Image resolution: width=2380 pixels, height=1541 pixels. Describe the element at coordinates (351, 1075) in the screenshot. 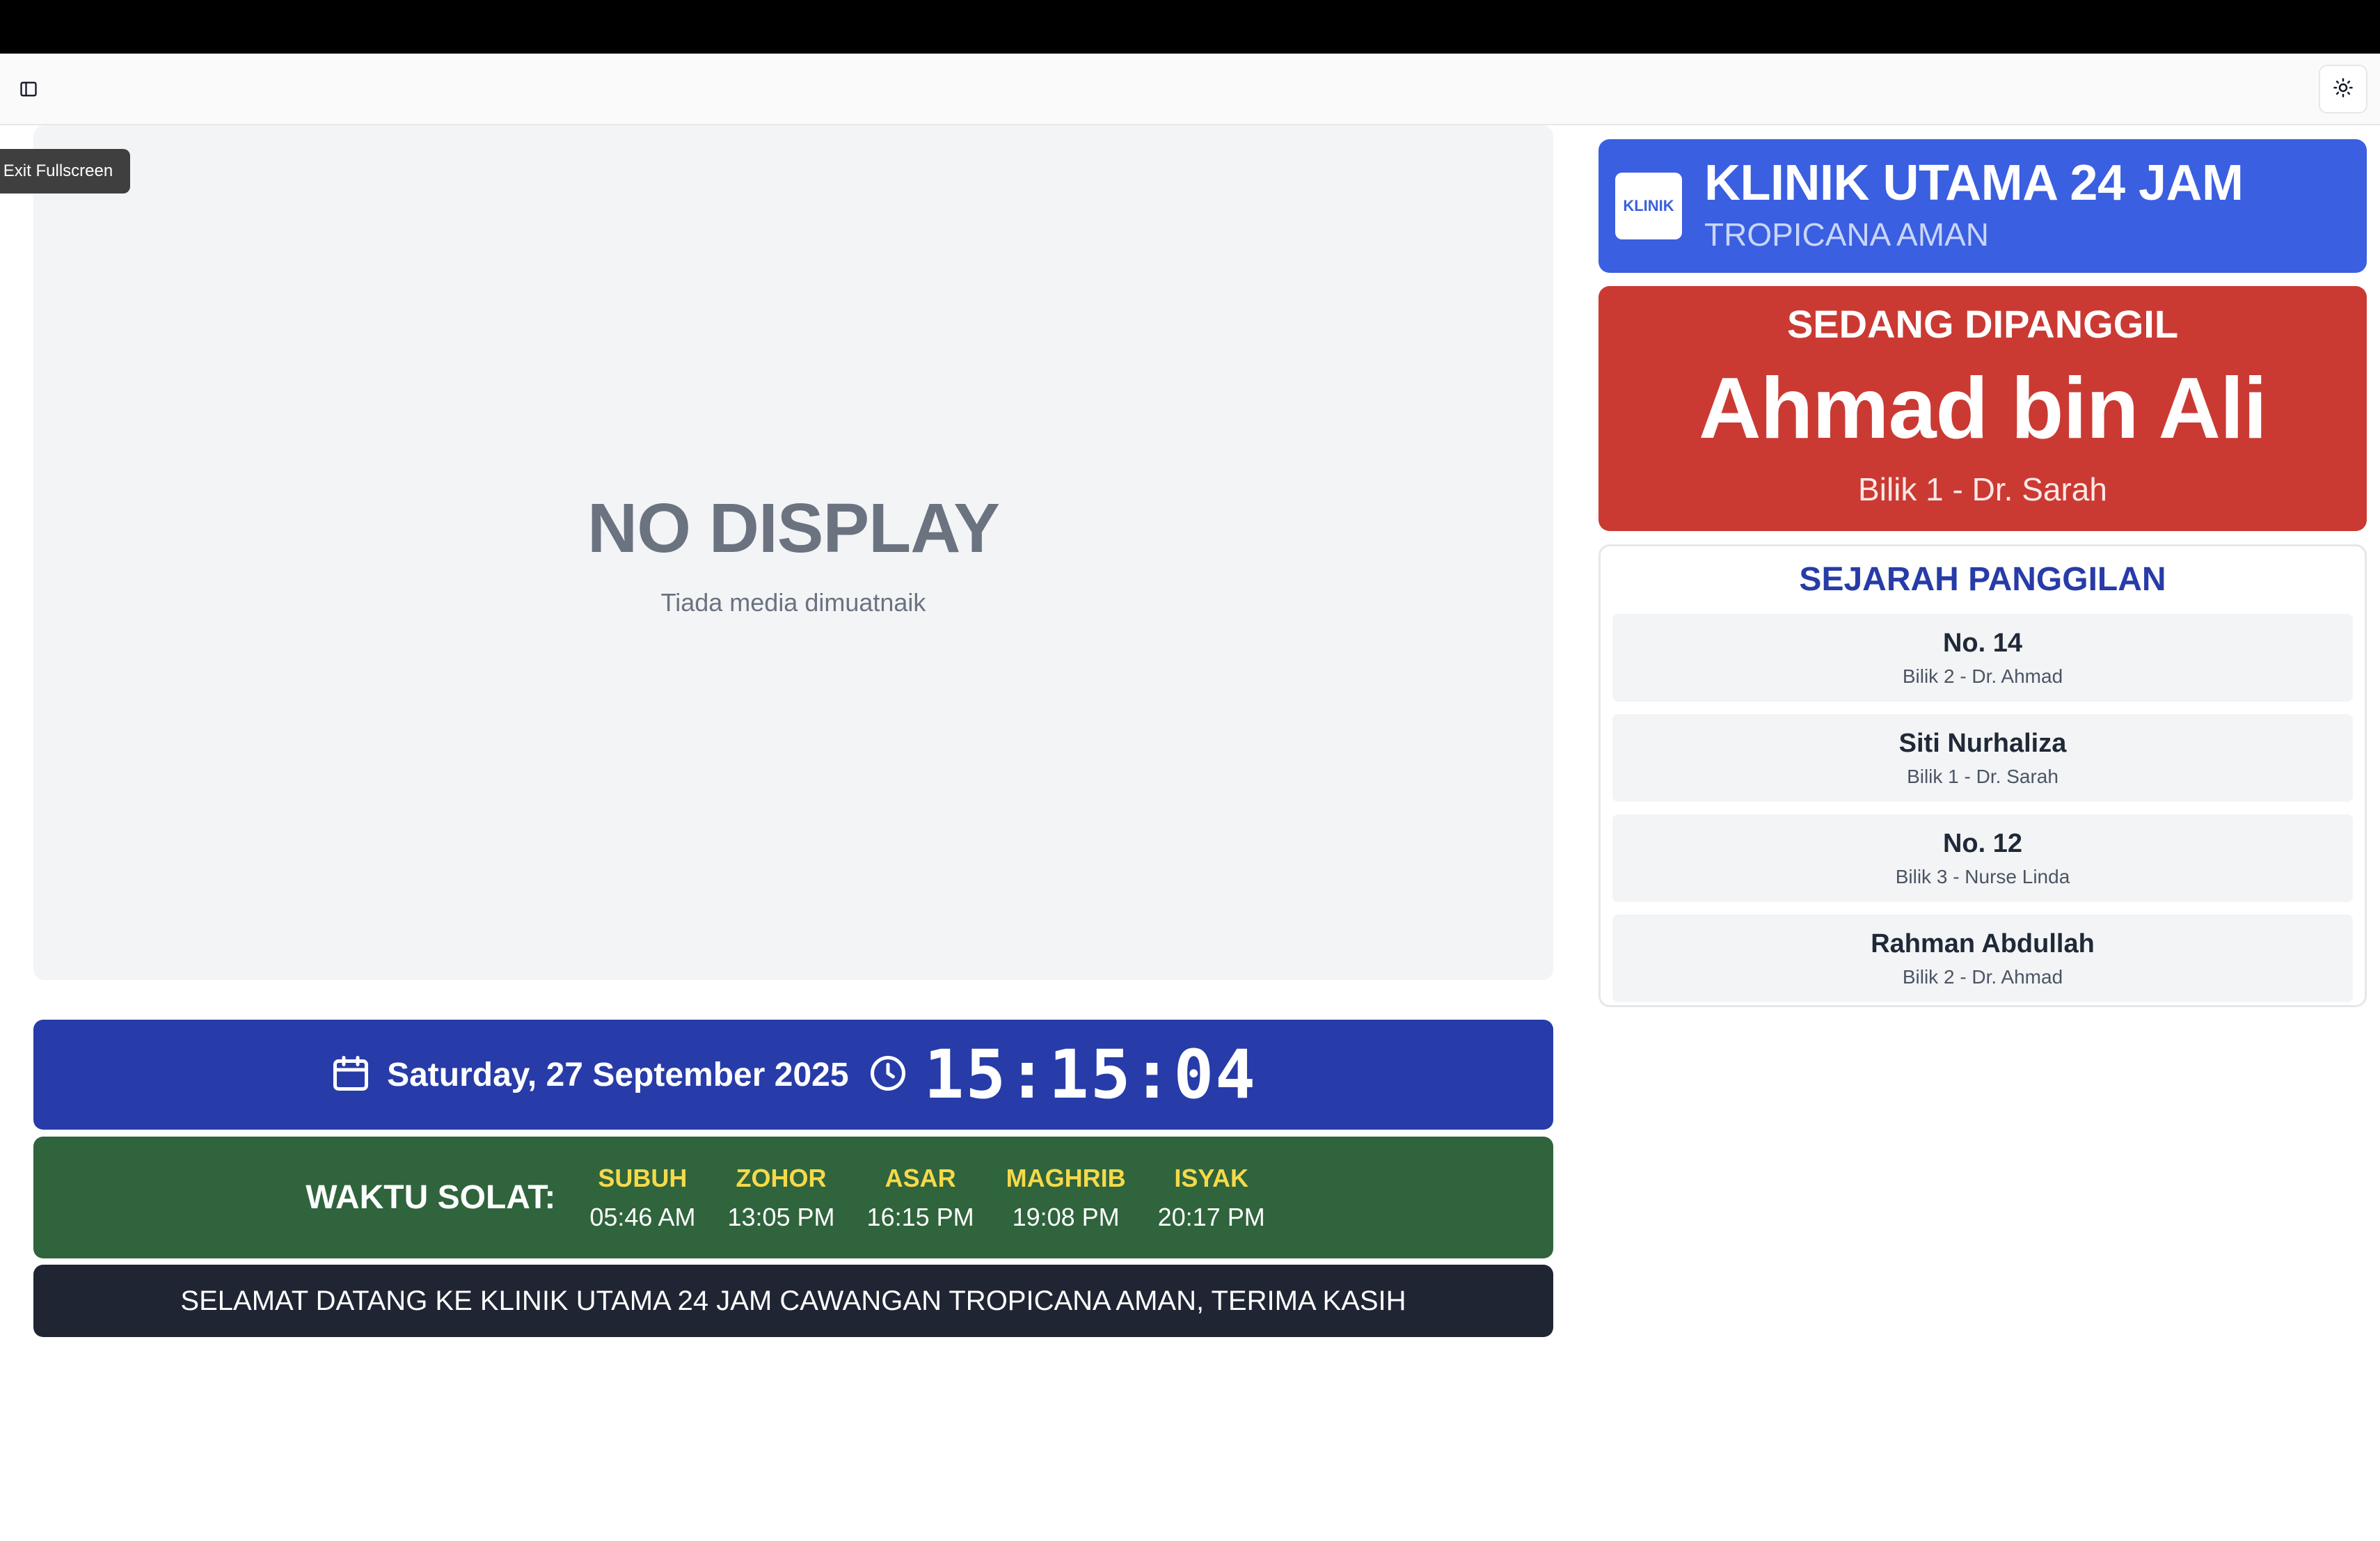

I see `calendar-icon` at that location.